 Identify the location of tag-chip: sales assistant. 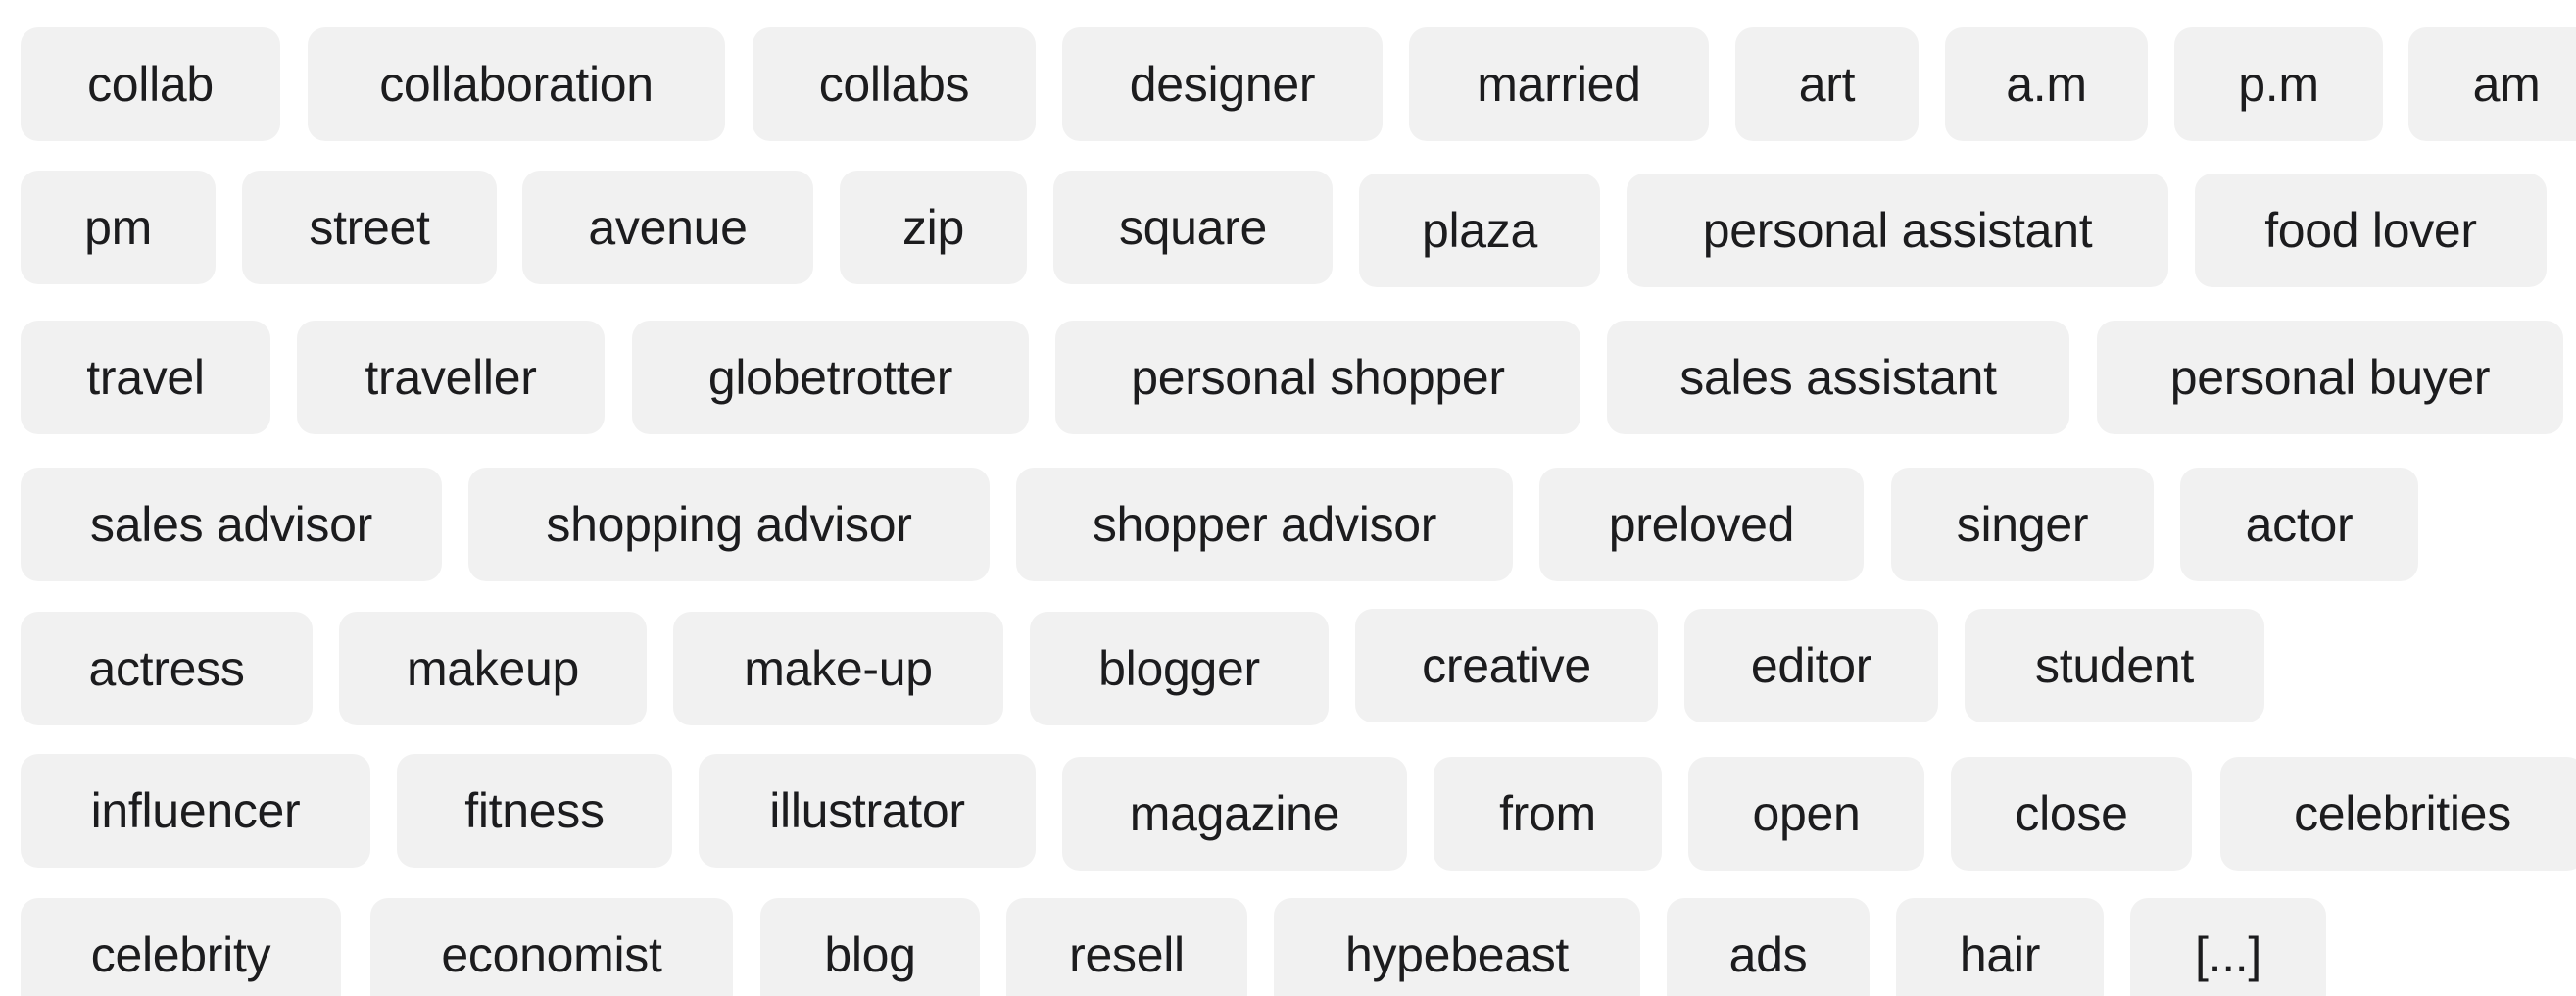
(1838, 378).